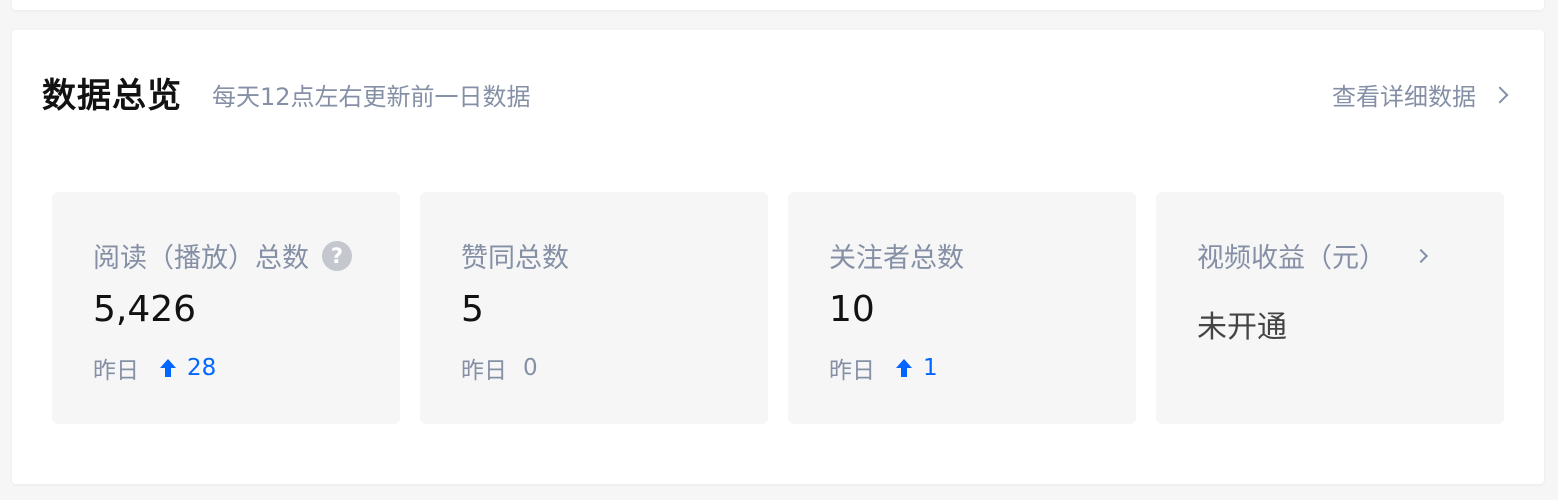  I want to click on stat-value-reads: 5,426, so click(145, 309).